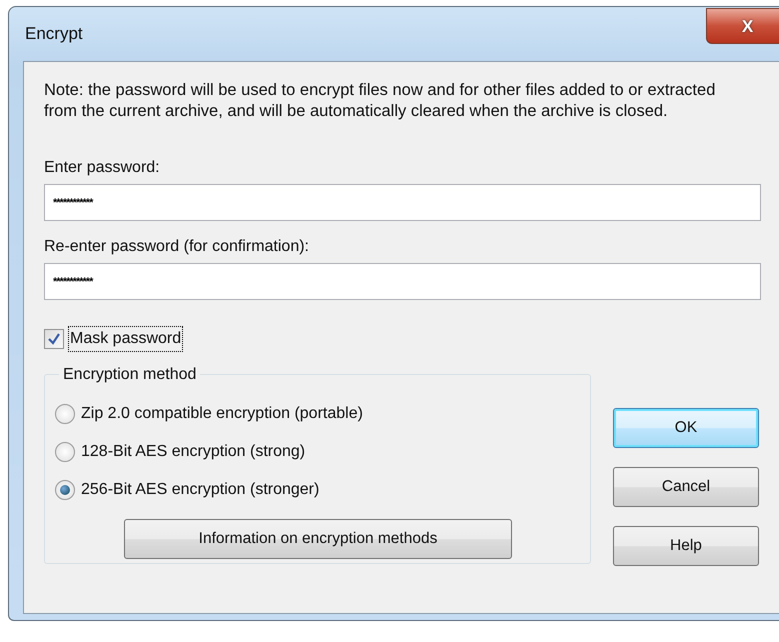 This screenshot has width=779, height=642. What do you see at coordinates (193, 452) in the screenshot?
I see `radio-label: 128-Bit AES encryption (strong)` at bounding box center [193, 452].